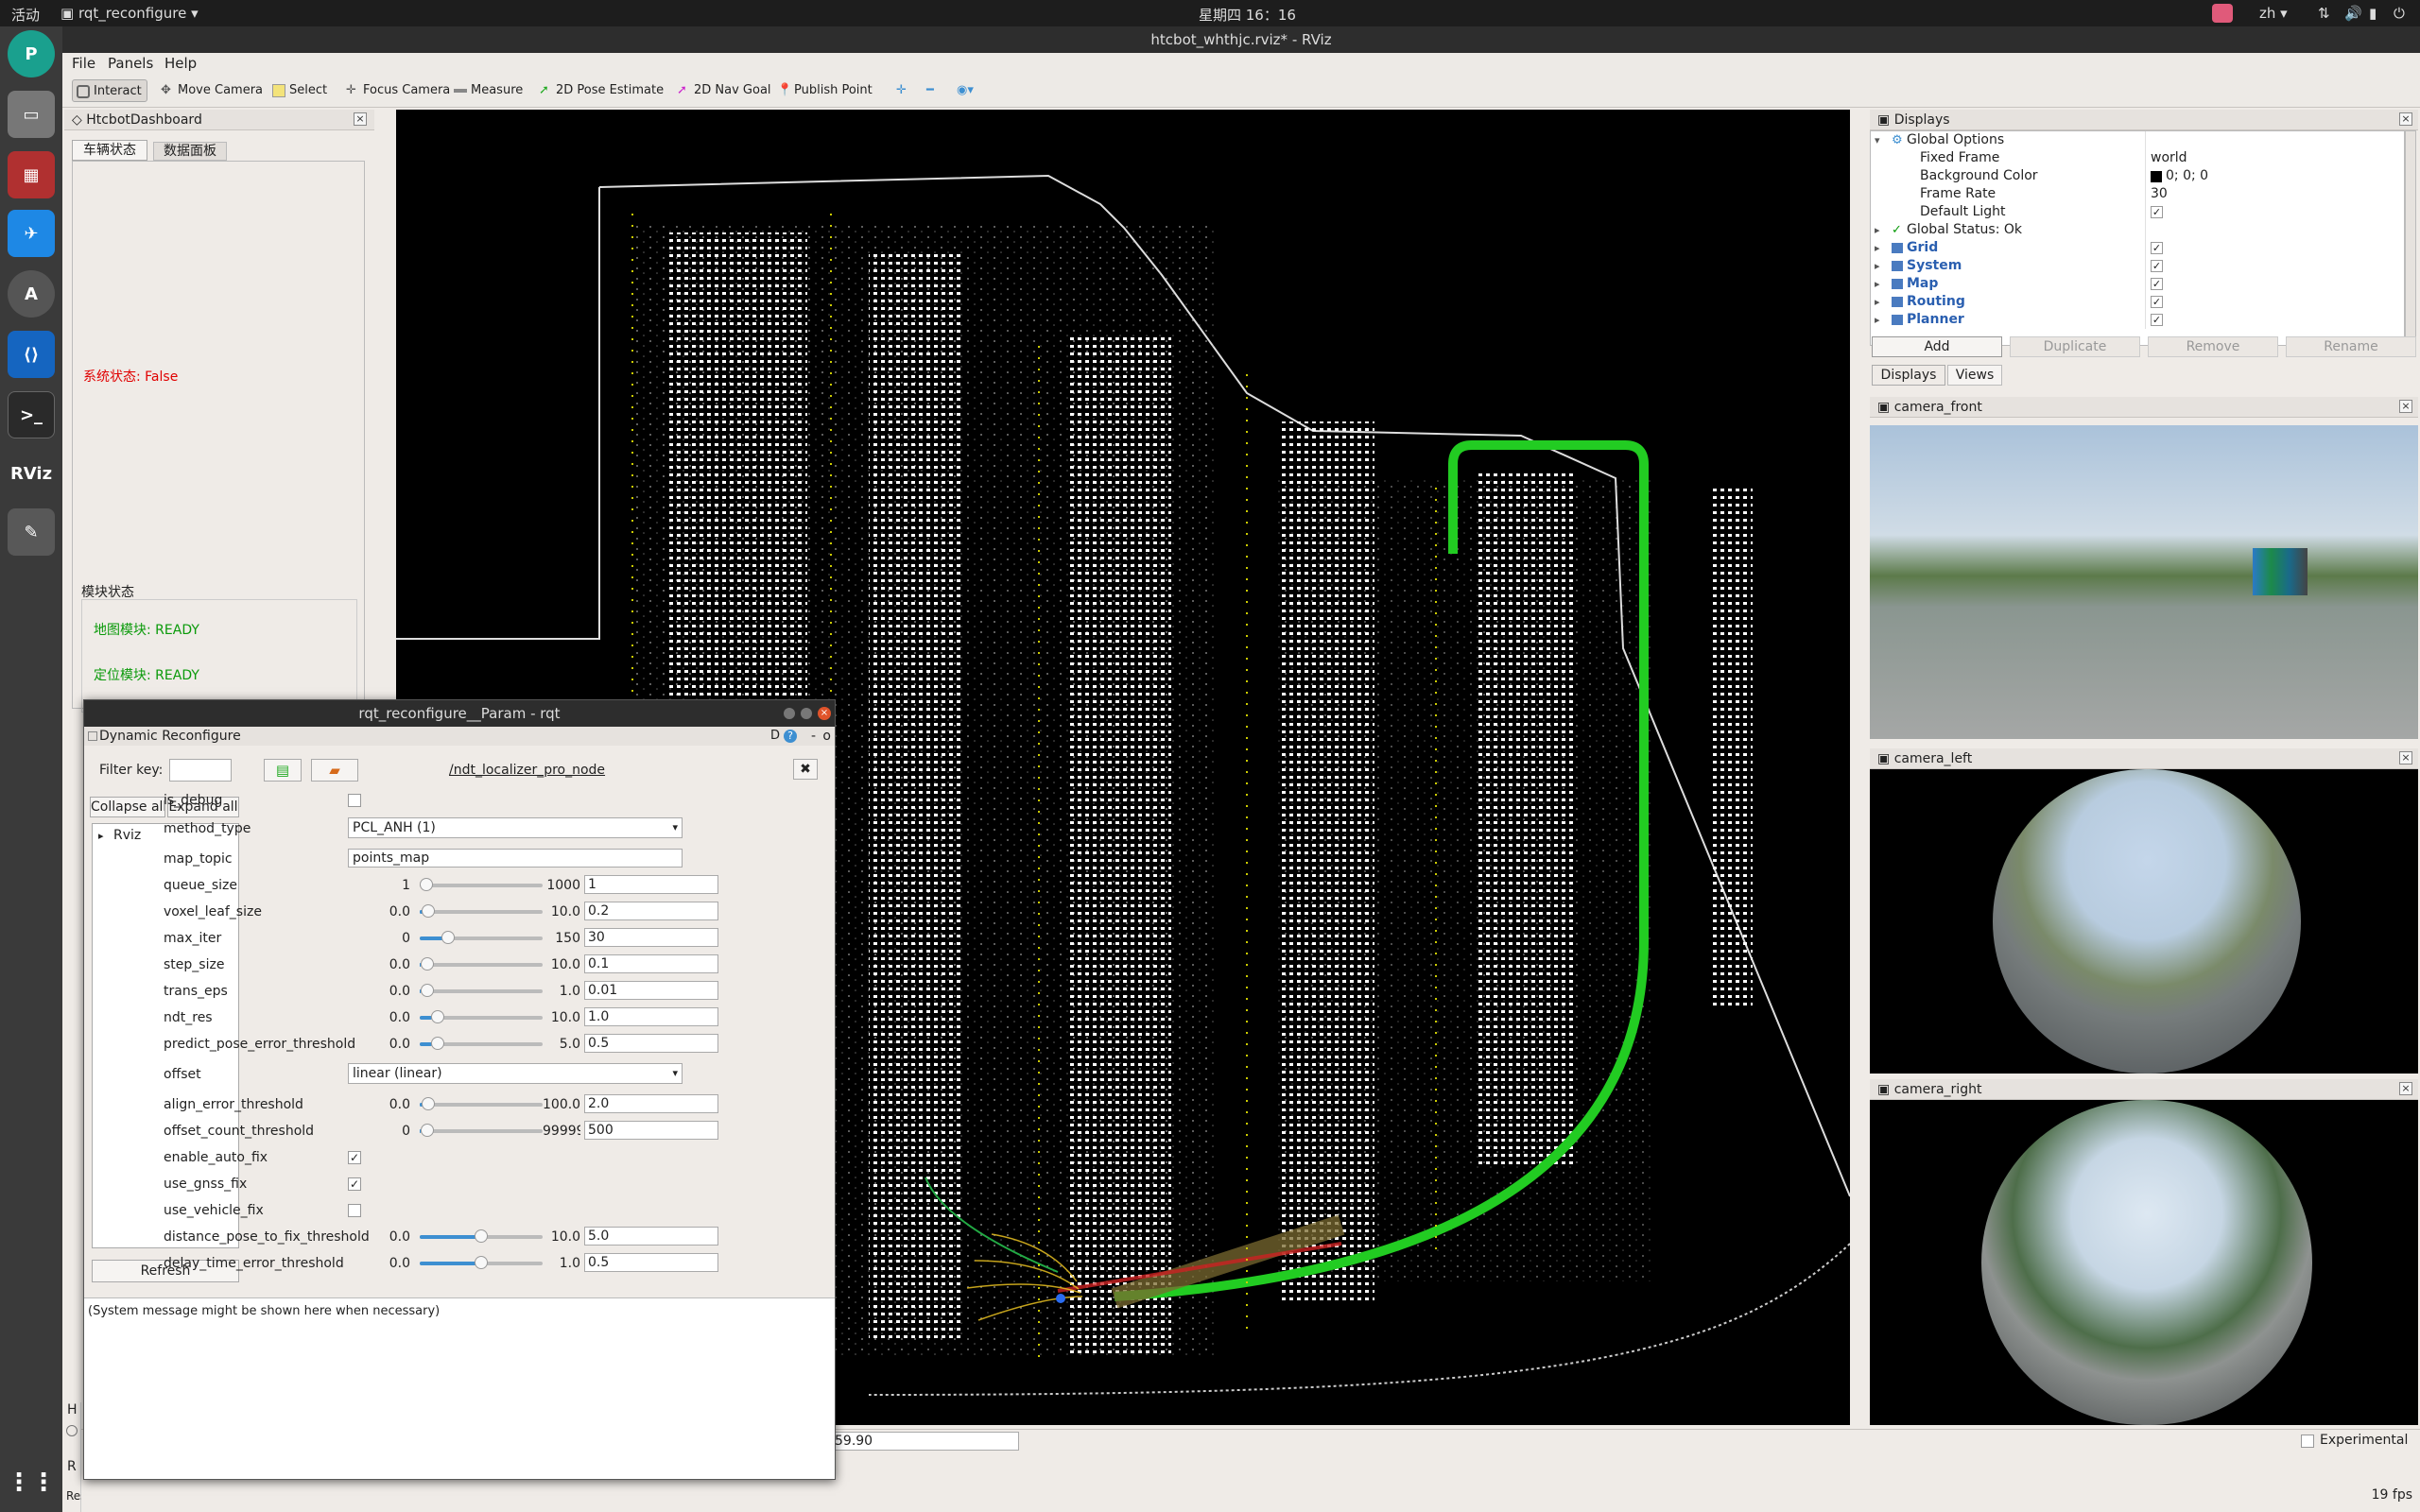 The height and width of the screenshot is (1512, 2420). Describe the element at coordinates (83, 63) in the screenshot. I see `menu-file: File` at that location.